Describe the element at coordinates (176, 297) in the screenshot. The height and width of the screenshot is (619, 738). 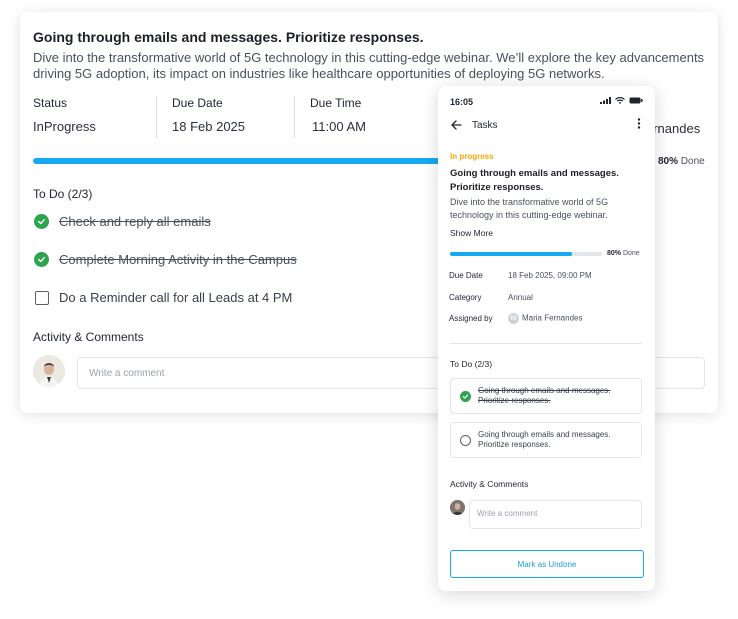
I see `todo-label: Do a Reminder call for all Leads at 4 PM` at that location.